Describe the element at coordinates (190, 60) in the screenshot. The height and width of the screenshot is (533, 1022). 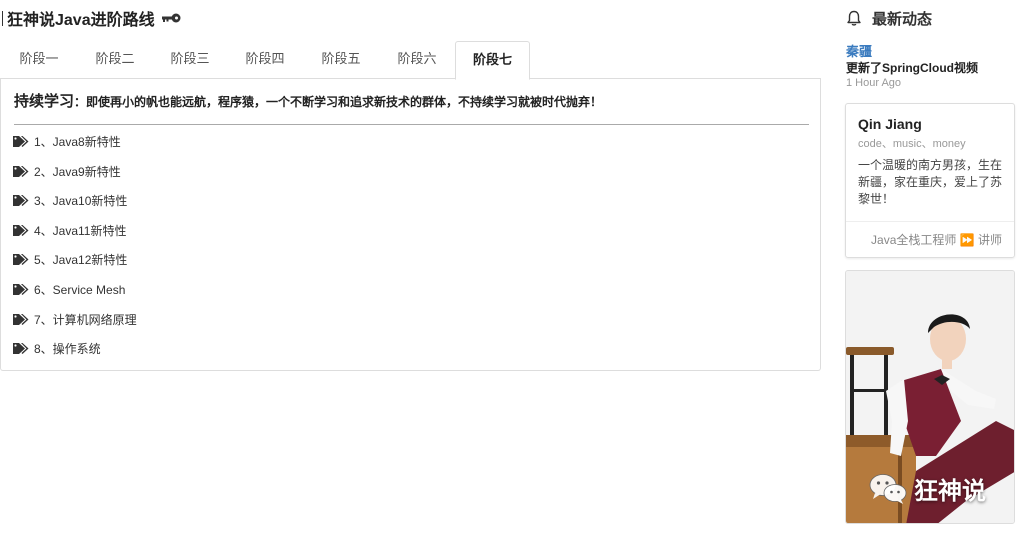
I see `tab-stage-3: 阶段三` at that location.